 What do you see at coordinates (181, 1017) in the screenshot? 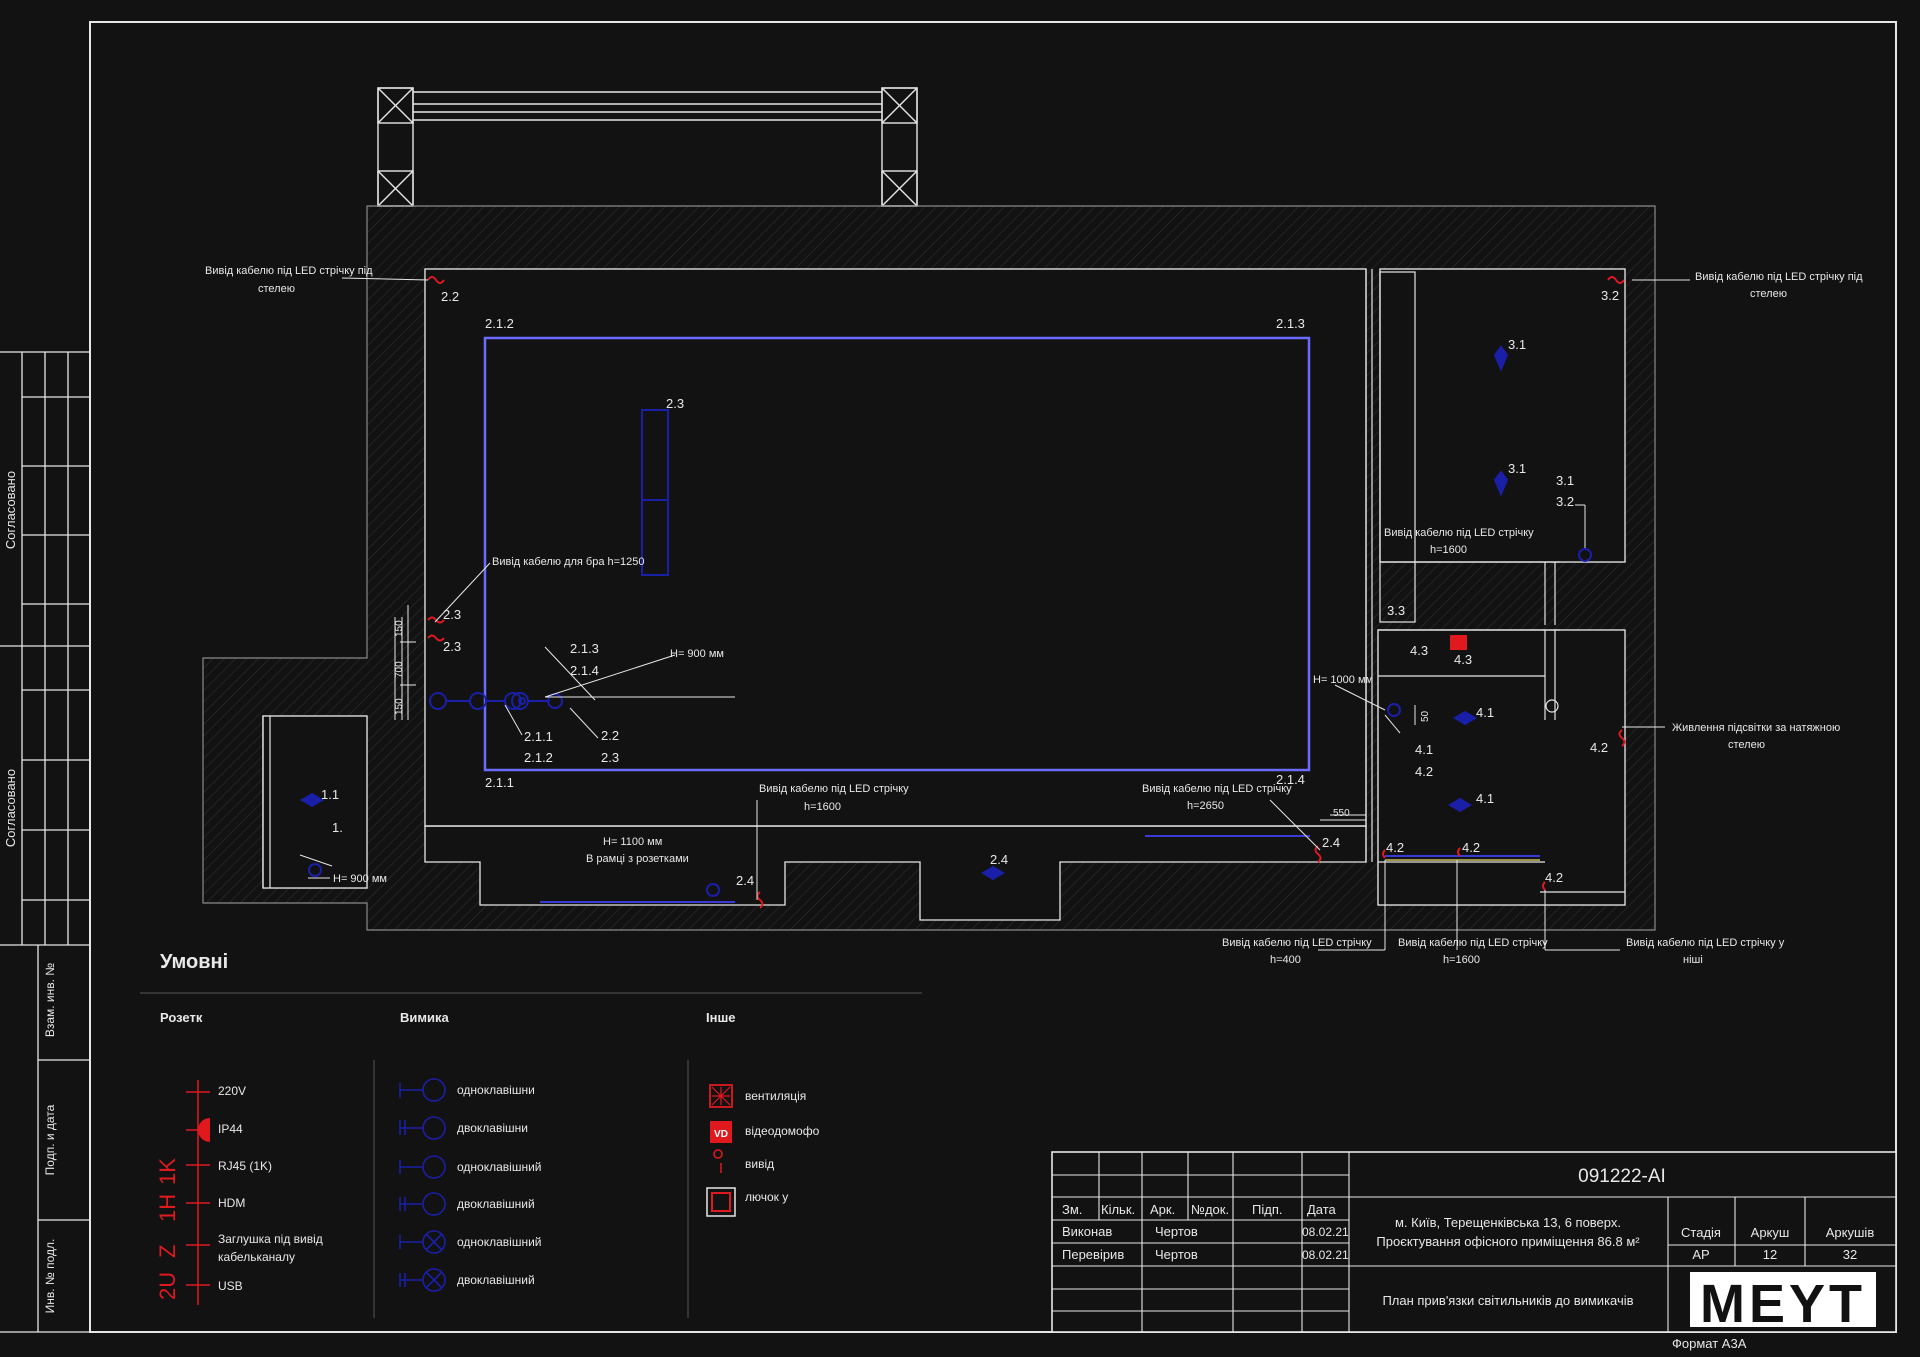
I see `legend-col-sockets: Розетк` at bounding box center [181, 1017].